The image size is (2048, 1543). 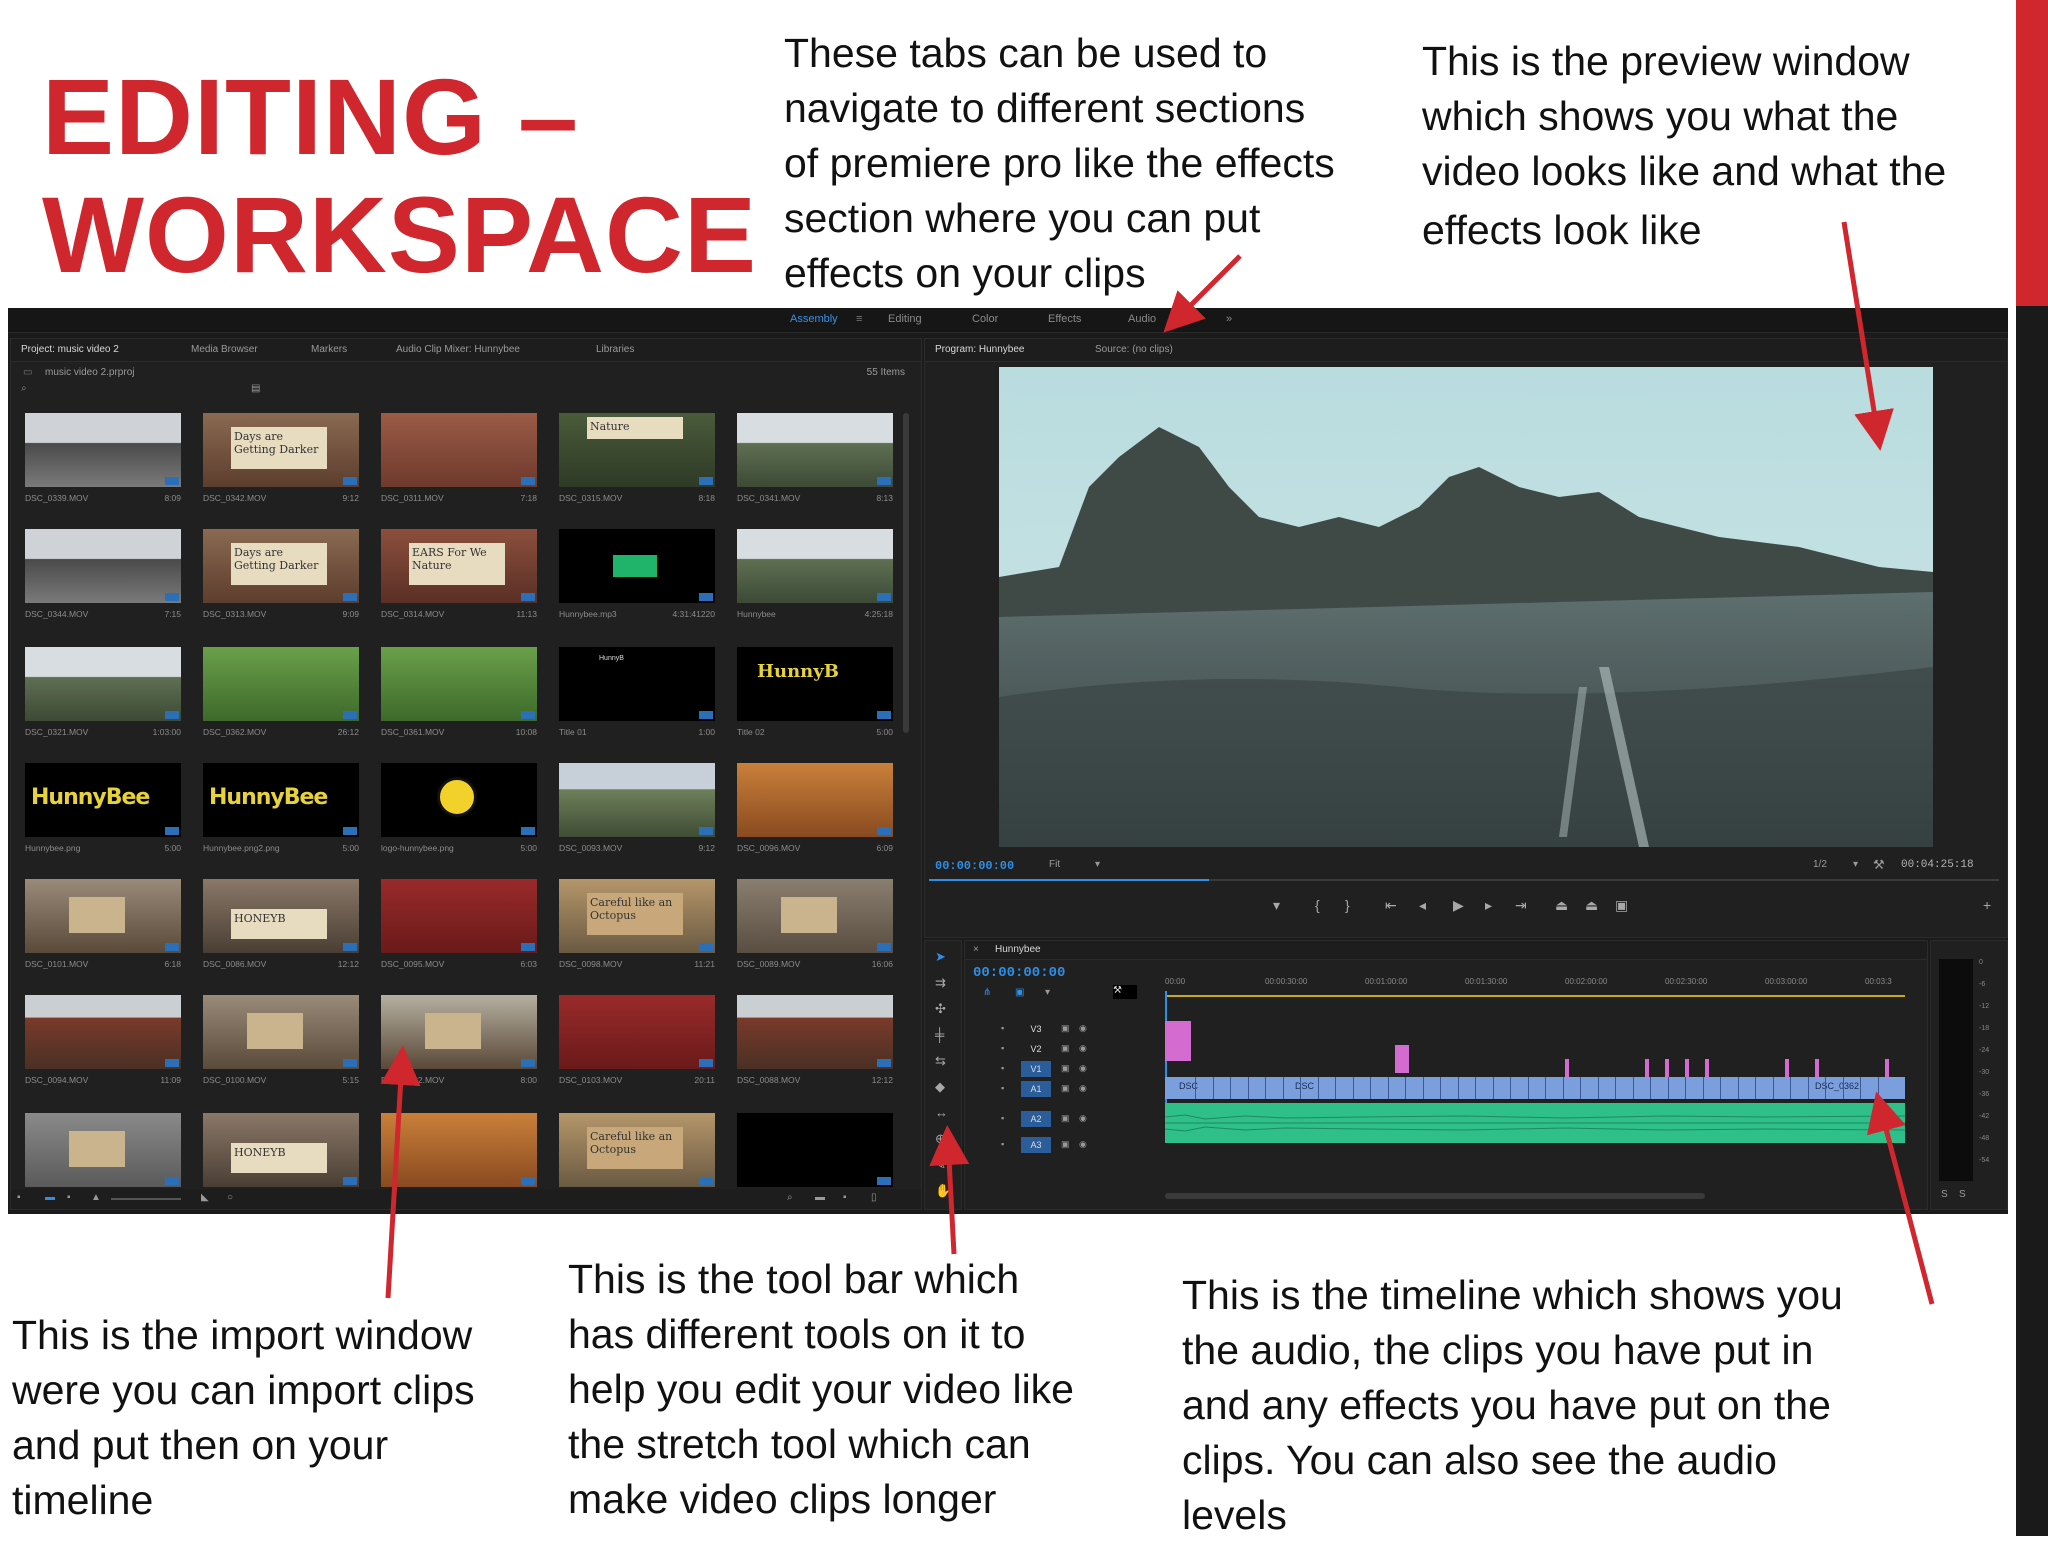 What do you see at coordinates (637, 450) in the screenshot?
I see `clip-thumbnail: Nature` at bounding box center [637, 450].